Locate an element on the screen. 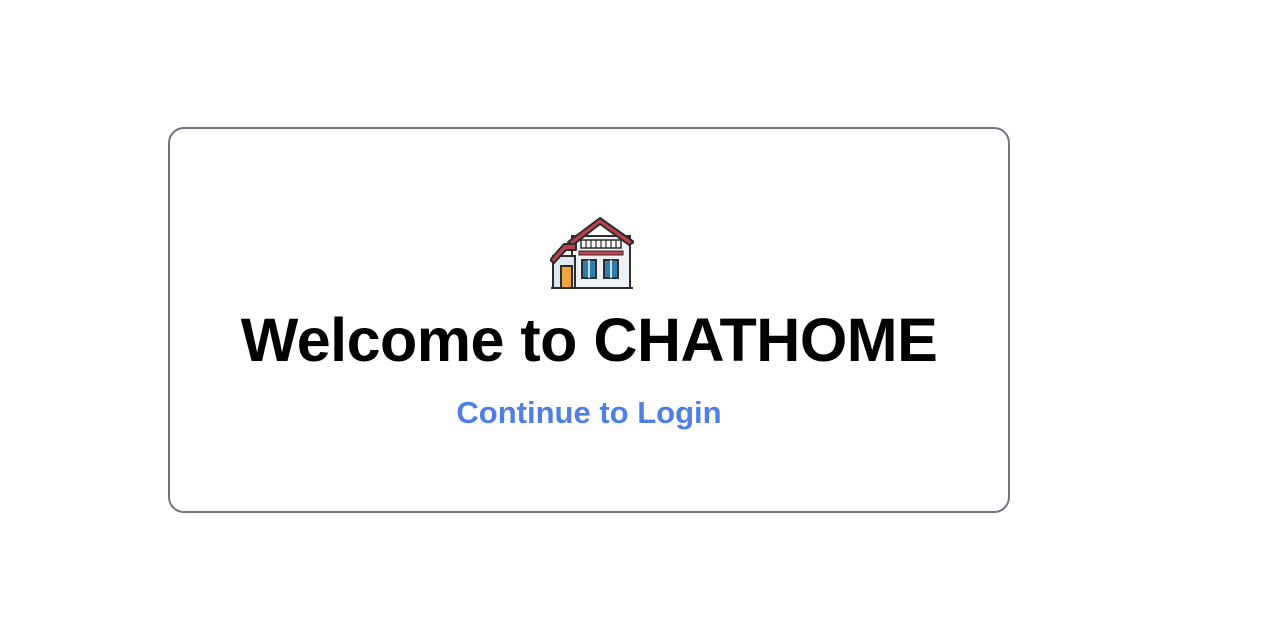  continue-to-login-link: Continue to Login is located at coordinates (589, 413).